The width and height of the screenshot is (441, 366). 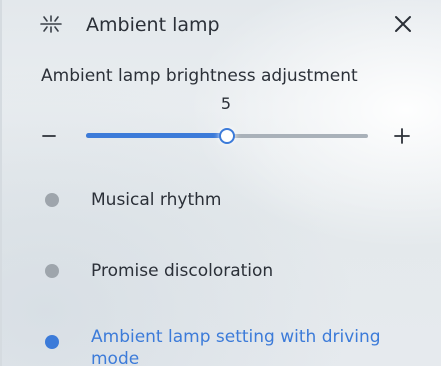 What do you see at coordinates (221, 26) in the screenshot?
I see `panel-header: Ambient lamp` at bounding box center [221, 26].